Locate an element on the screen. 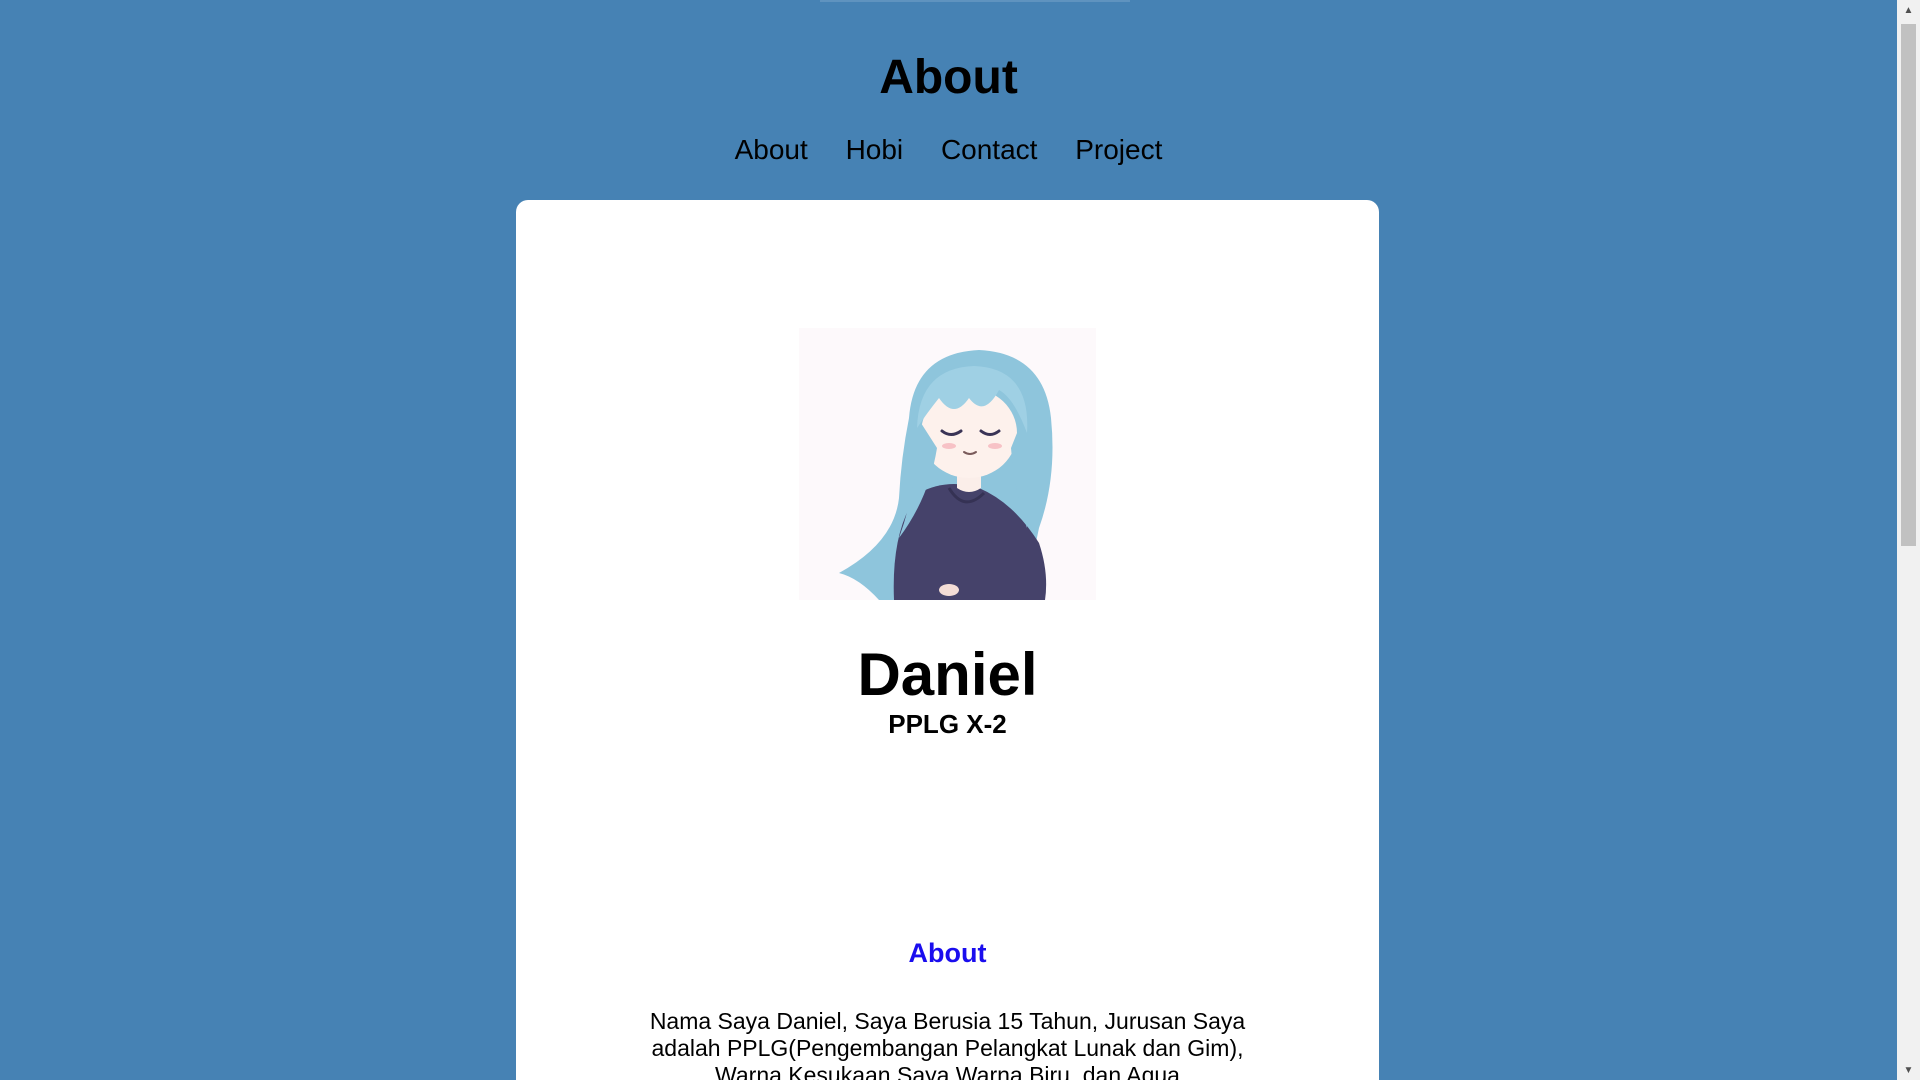 This screenshot has width=1920, height=1080. nav-link-contact: Contact is located at coordinates (989, 149).